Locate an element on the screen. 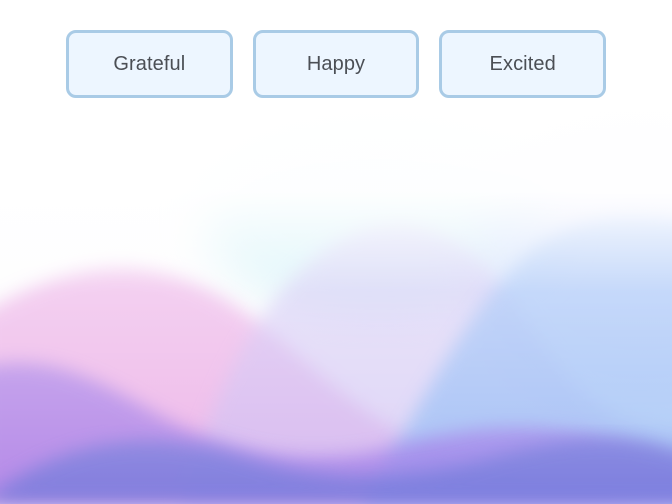 The height and width of the screenshot is (504, 672). mood-option-happy: Happy is located at coordinates (336, 64).